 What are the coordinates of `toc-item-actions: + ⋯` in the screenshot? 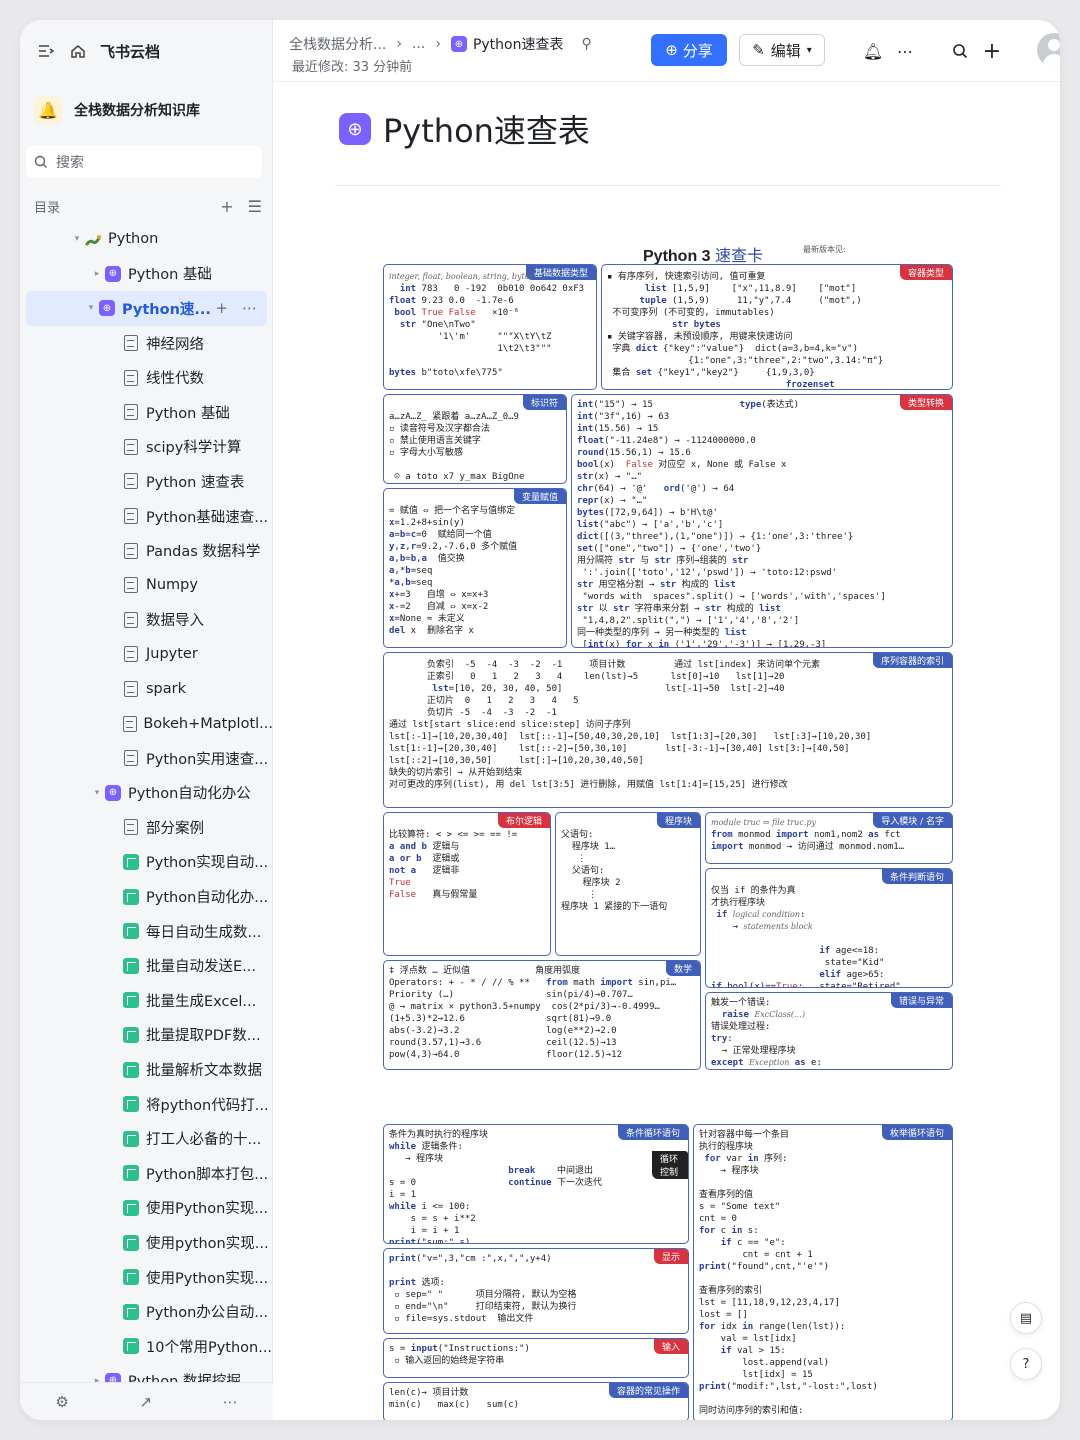 It's located at (236, 308).